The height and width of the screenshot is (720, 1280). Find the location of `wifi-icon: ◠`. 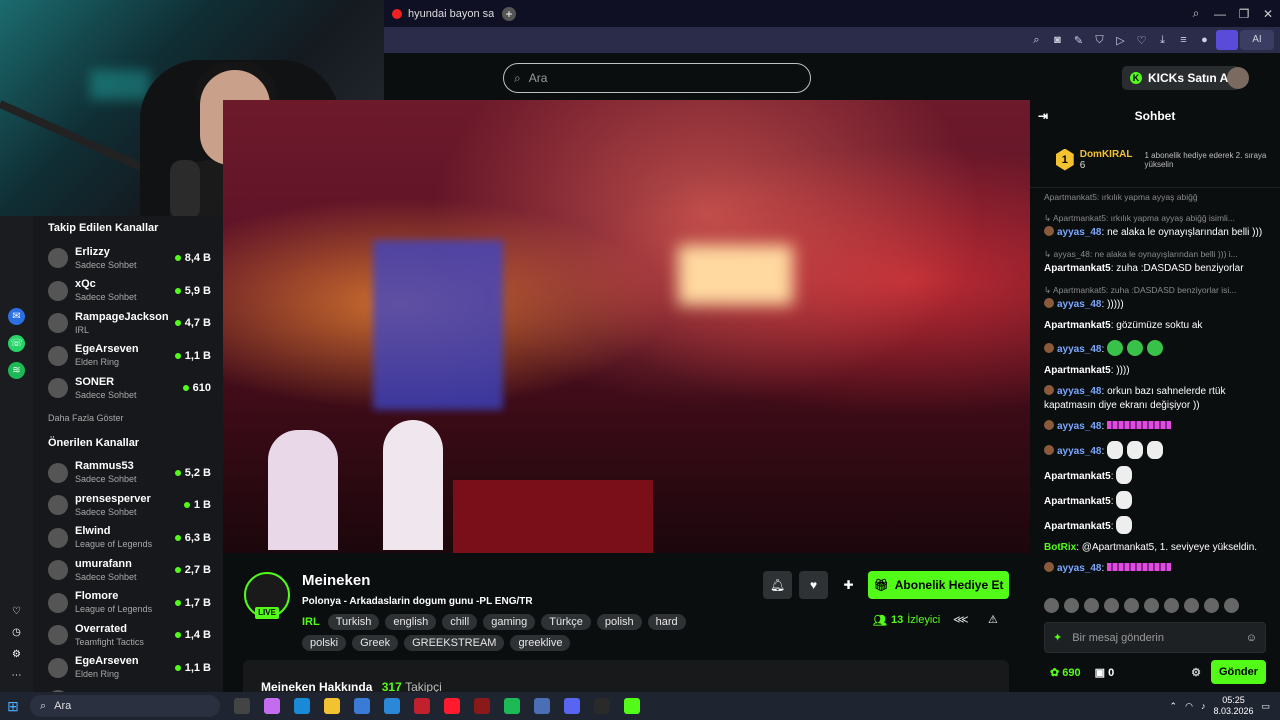

wifi-icon: ◠ is located at coordinates (1189, 706).